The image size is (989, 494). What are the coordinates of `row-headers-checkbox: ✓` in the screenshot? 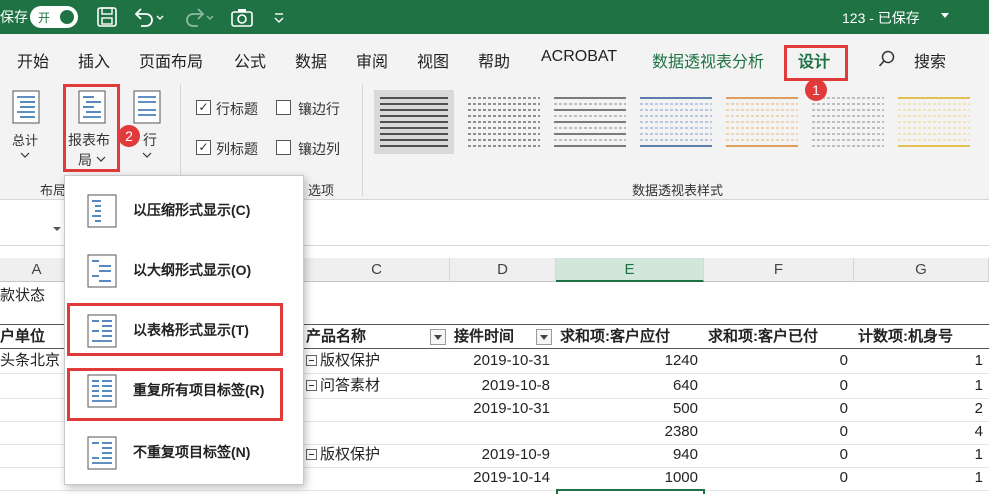 It's located at (203, 107).